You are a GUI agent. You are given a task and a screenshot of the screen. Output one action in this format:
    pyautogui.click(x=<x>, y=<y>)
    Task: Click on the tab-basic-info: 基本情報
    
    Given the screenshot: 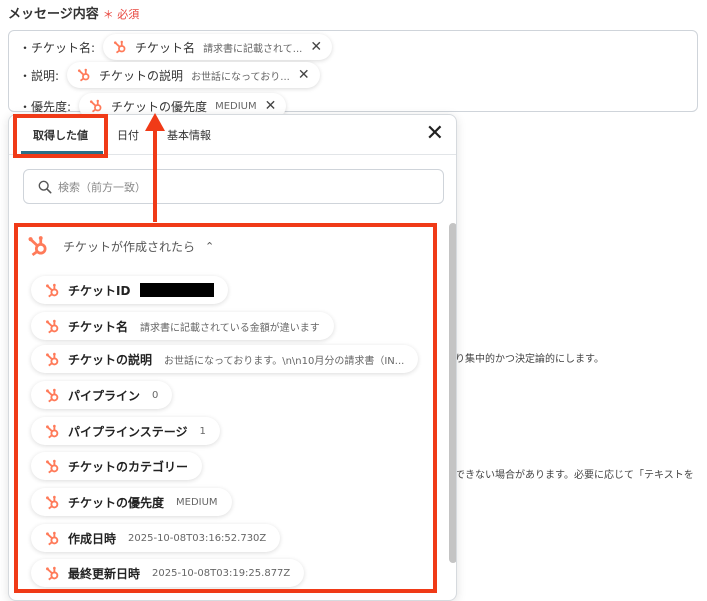 What is the action you would take?
    pyautogui.click(x=189, y=135)
    